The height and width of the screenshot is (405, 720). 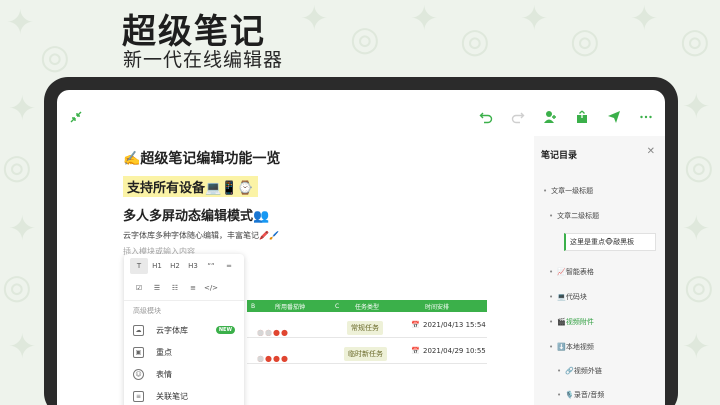 I want to click on format-row-2: ☑ ☰ ☷ ≡ </>, so click(x=175, y=288).